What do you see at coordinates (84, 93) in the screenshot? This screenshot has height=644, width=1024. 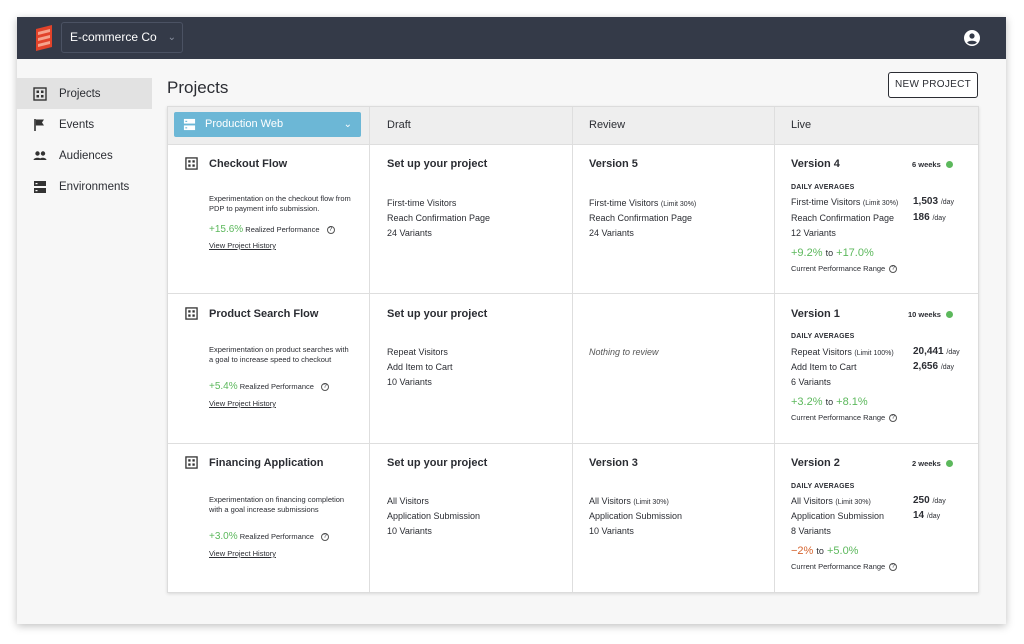 I see `sidebar-item-projects: Projects` at bounding box center [84, 93].